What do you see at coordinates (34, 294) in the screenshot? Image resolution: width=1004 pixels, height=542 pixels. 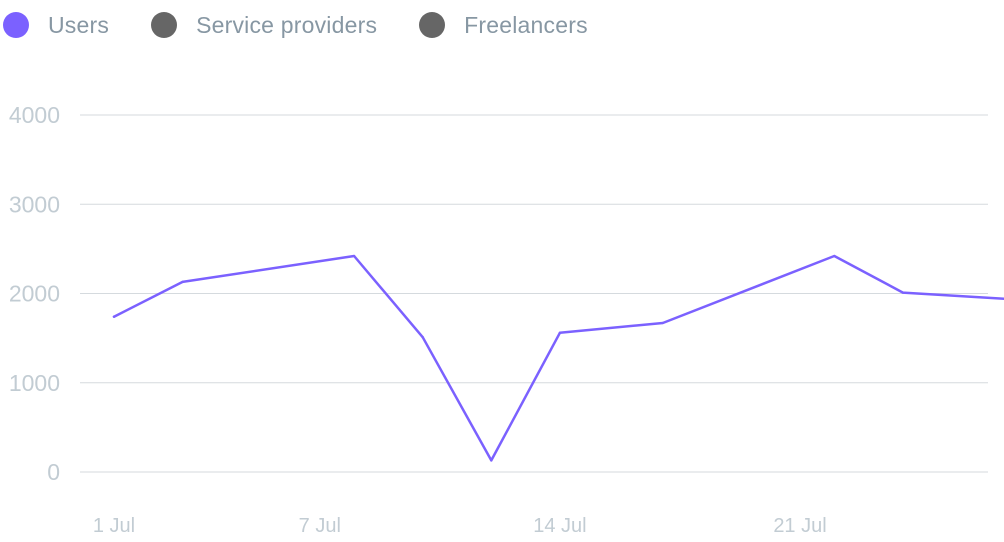 I see `y-tick-label: 2000` at bounding box center [34, 294].